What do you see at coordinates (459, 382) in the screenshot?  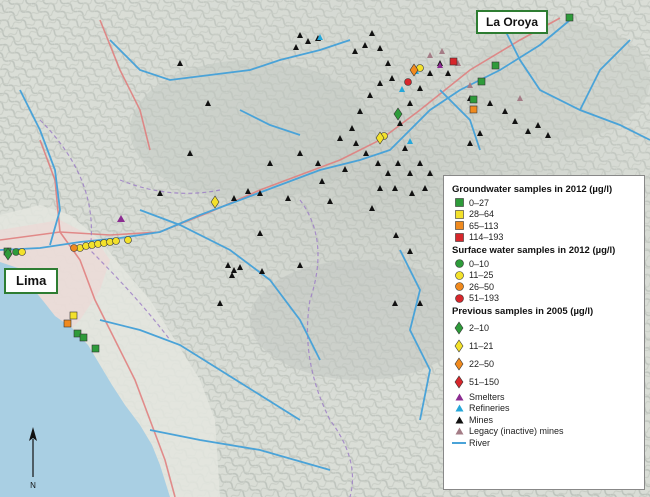 I see `red-diamond-icon` at bounding box center [459, 382].